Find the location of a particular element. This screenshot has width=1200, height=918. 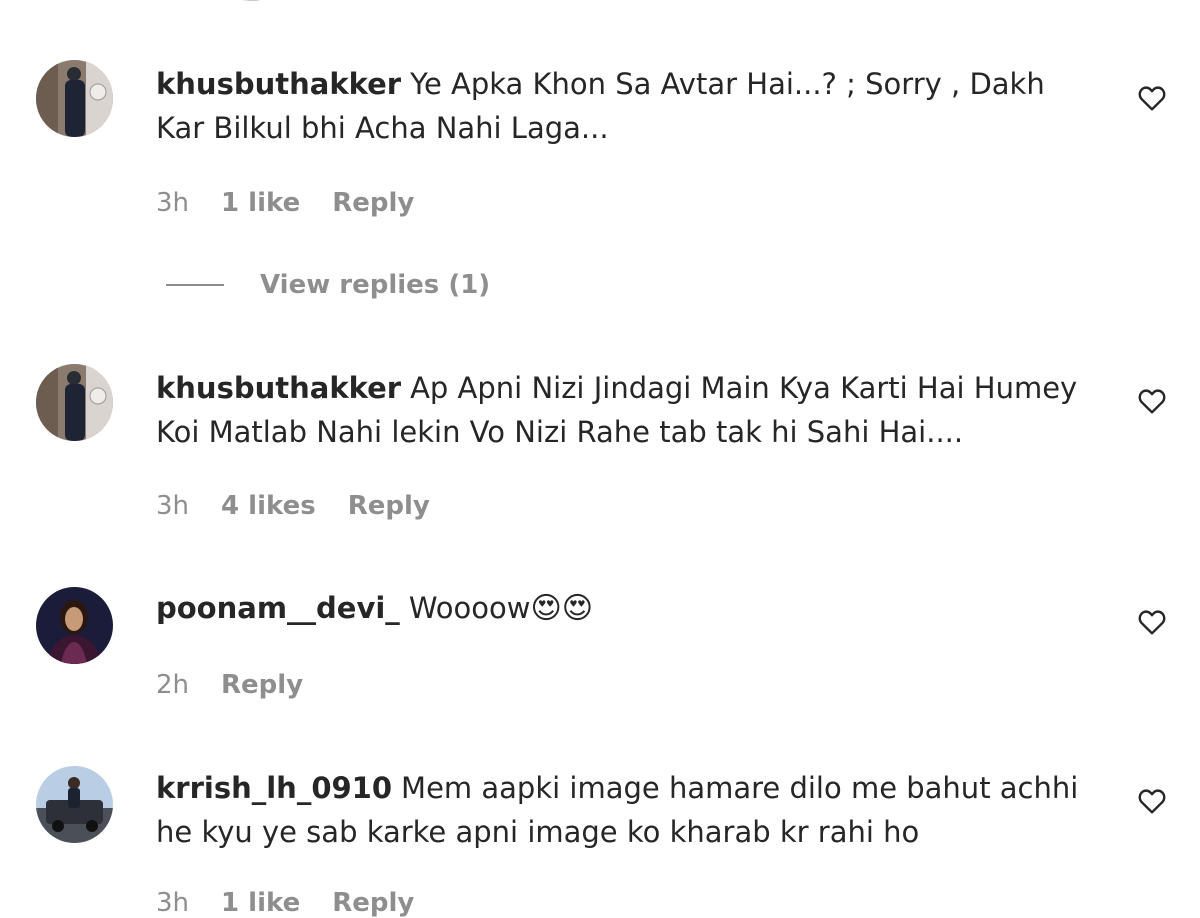

comment-time: 2h is located at coordinates (173, 685).